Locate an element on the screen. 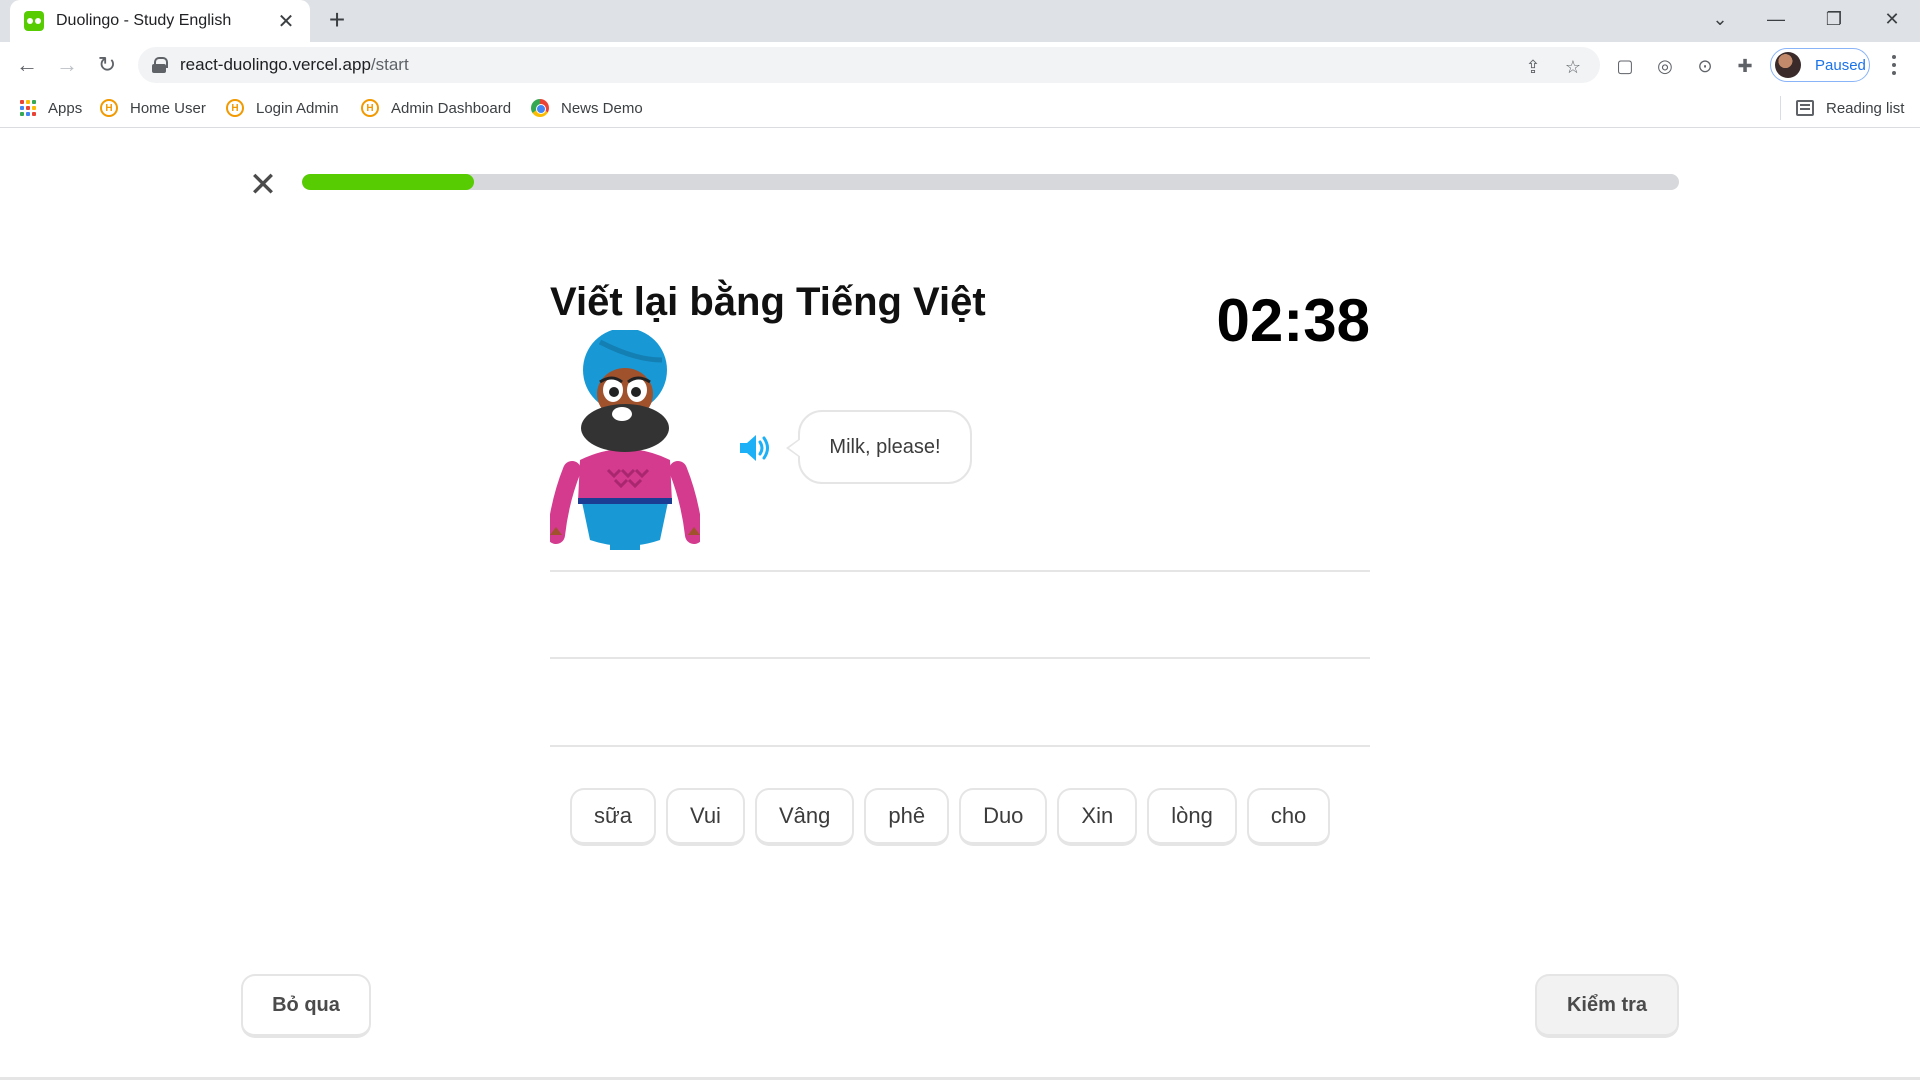  word-chip: sữa is located at coordinates (613, 817).